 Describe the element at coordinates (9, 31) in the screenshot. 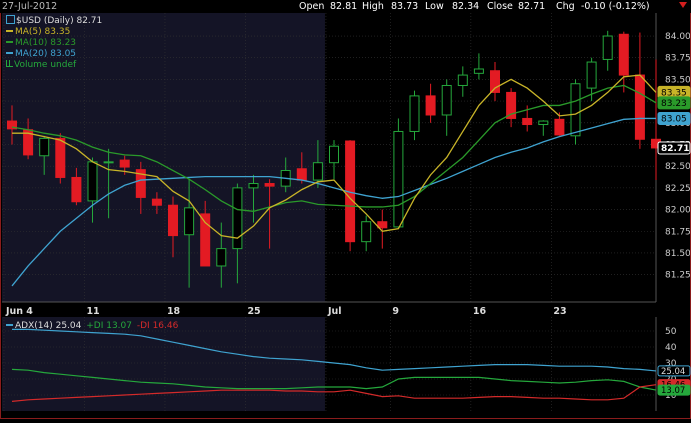

I see `ma5-line-icon` at that location.